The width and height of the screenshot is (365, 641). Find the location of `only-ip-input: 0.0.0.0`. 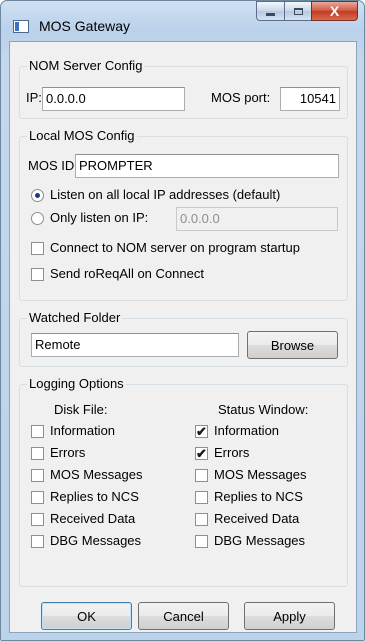

only-ip-input: 0.0.0.0 is located at coordinates (257, 219).